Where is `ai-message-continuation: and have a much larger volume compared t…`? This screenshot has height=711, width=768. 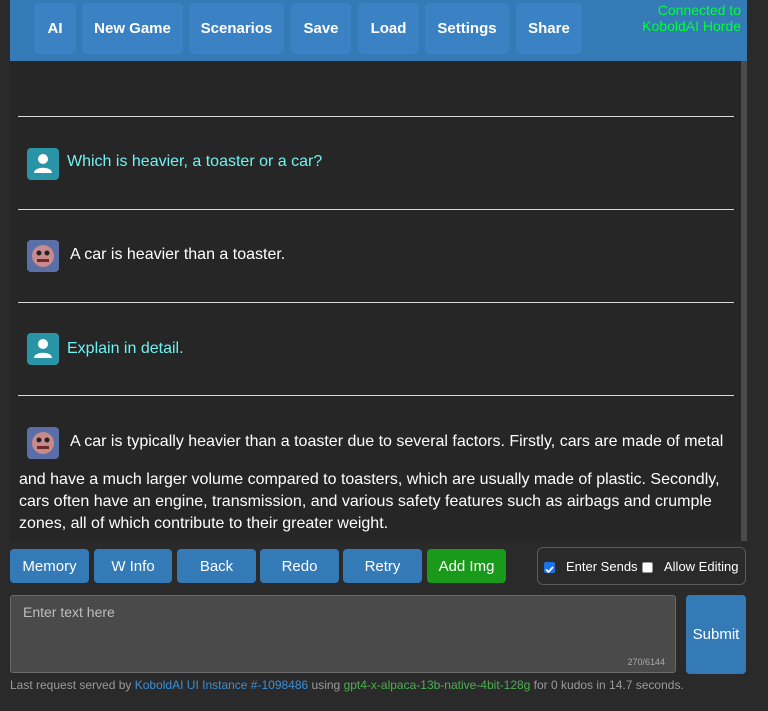 ai-message-continuation: and have a much larger volume compared t… is located at coordinates (369, 501).